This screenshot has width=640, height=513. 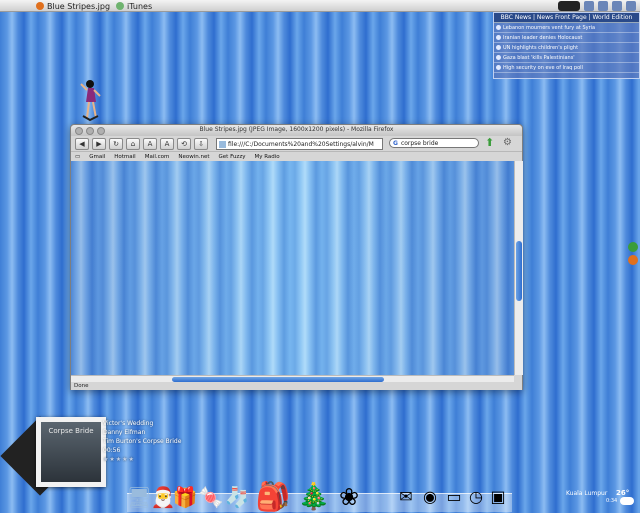 What do you see at coordinates (237, 497) in the screenshot?
I see `stocking-icon: 🧦` at bounding box center [237, 497].